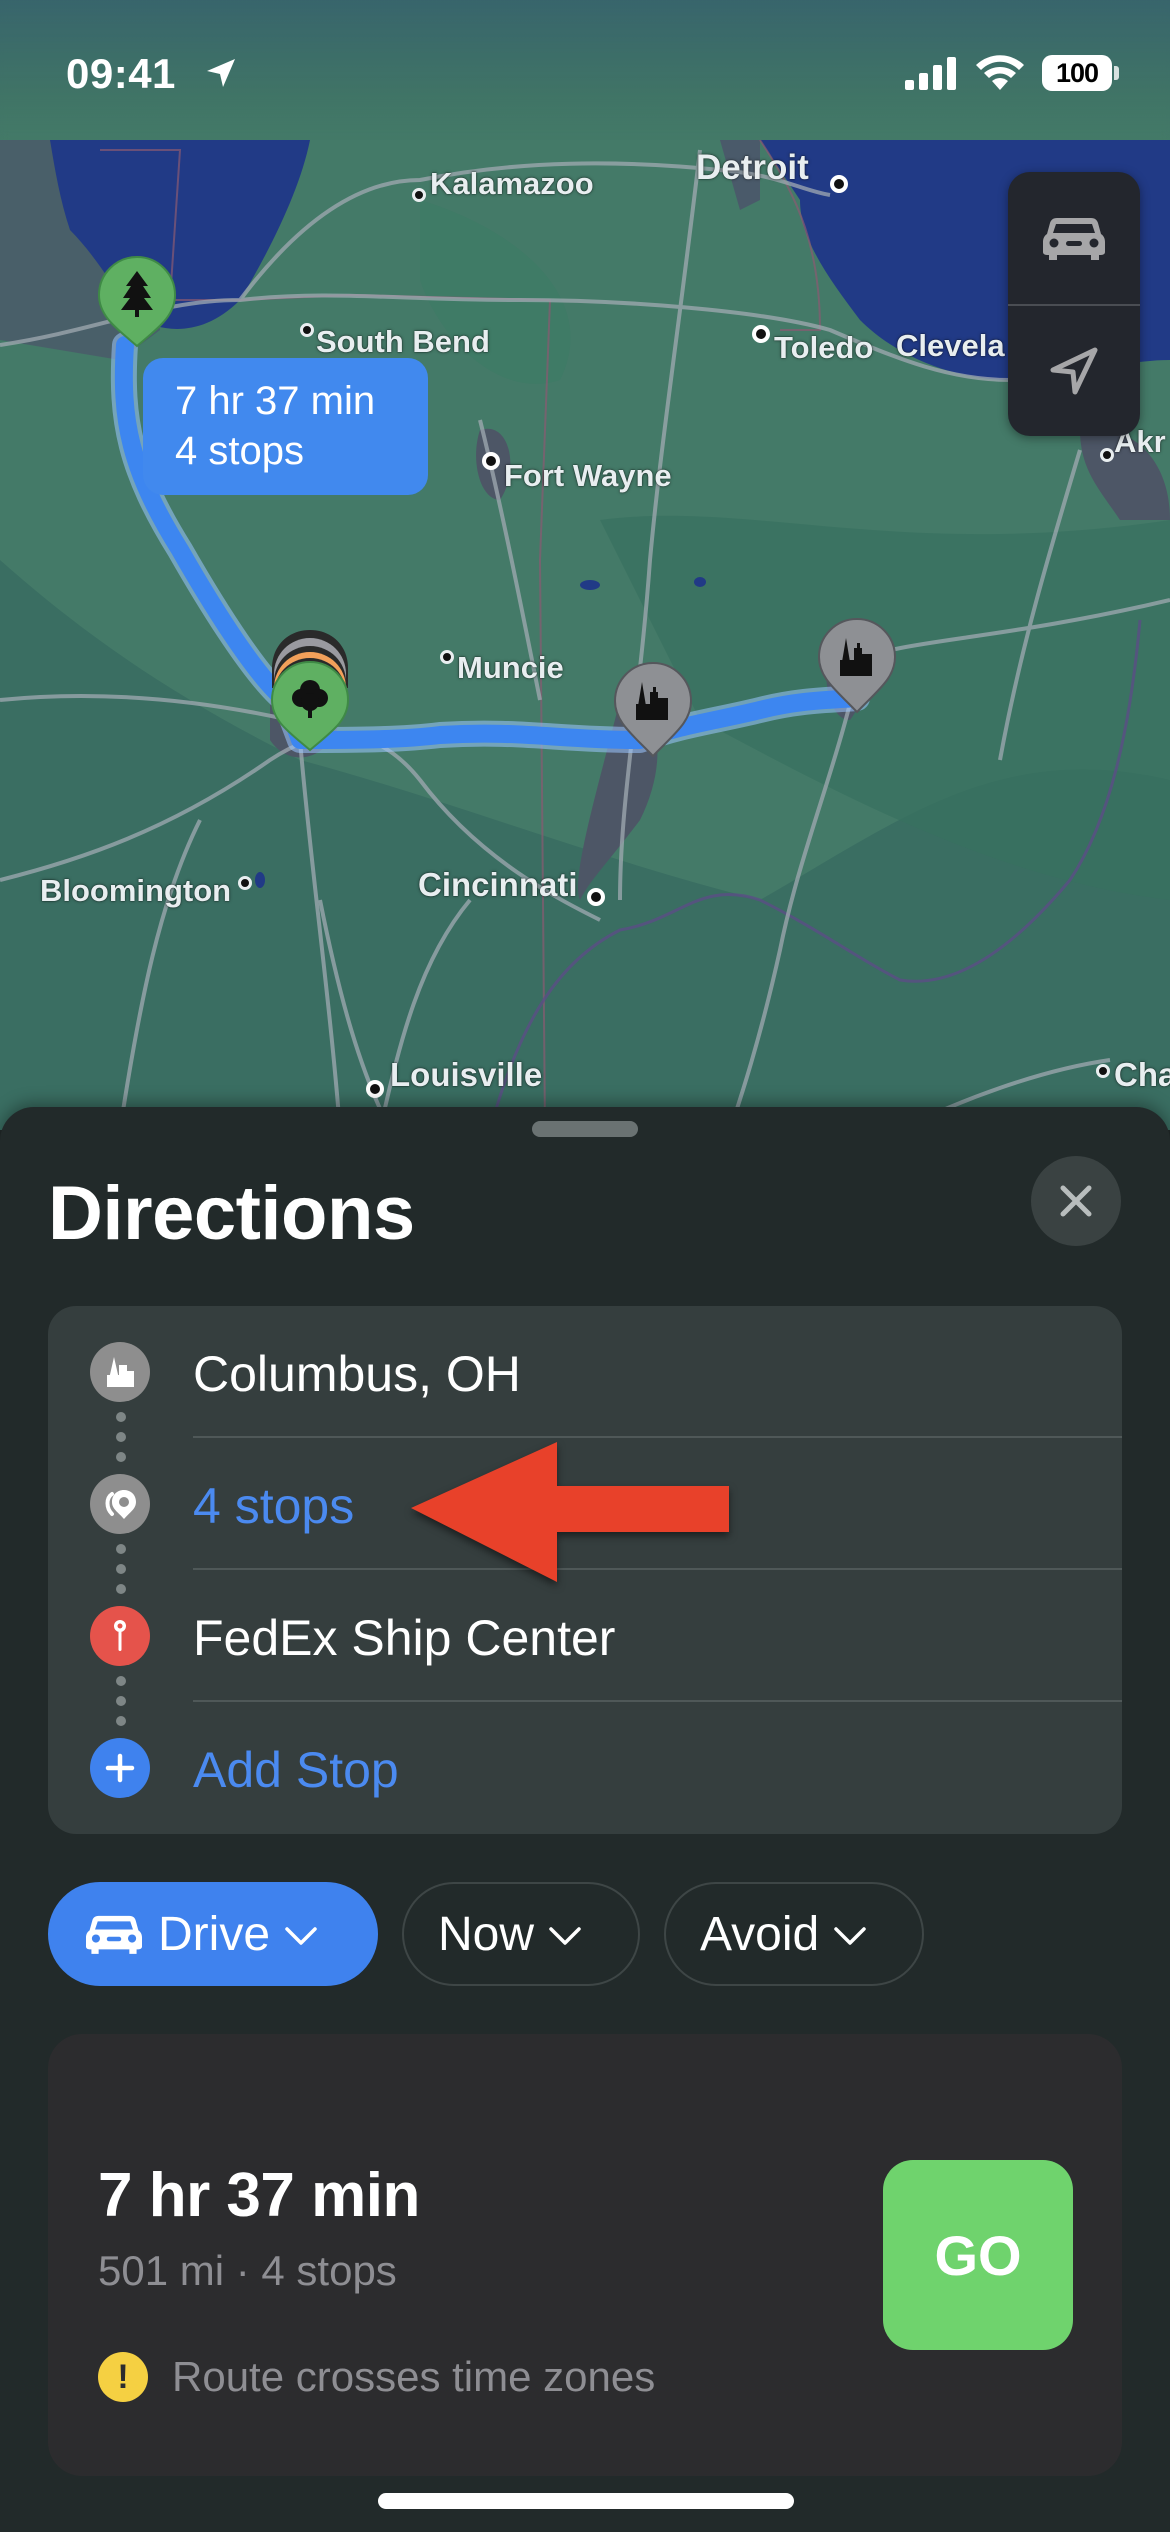 The image size is (1170, 2532). I want to click on avoid-chip: Avoid, so click(794, 1934).